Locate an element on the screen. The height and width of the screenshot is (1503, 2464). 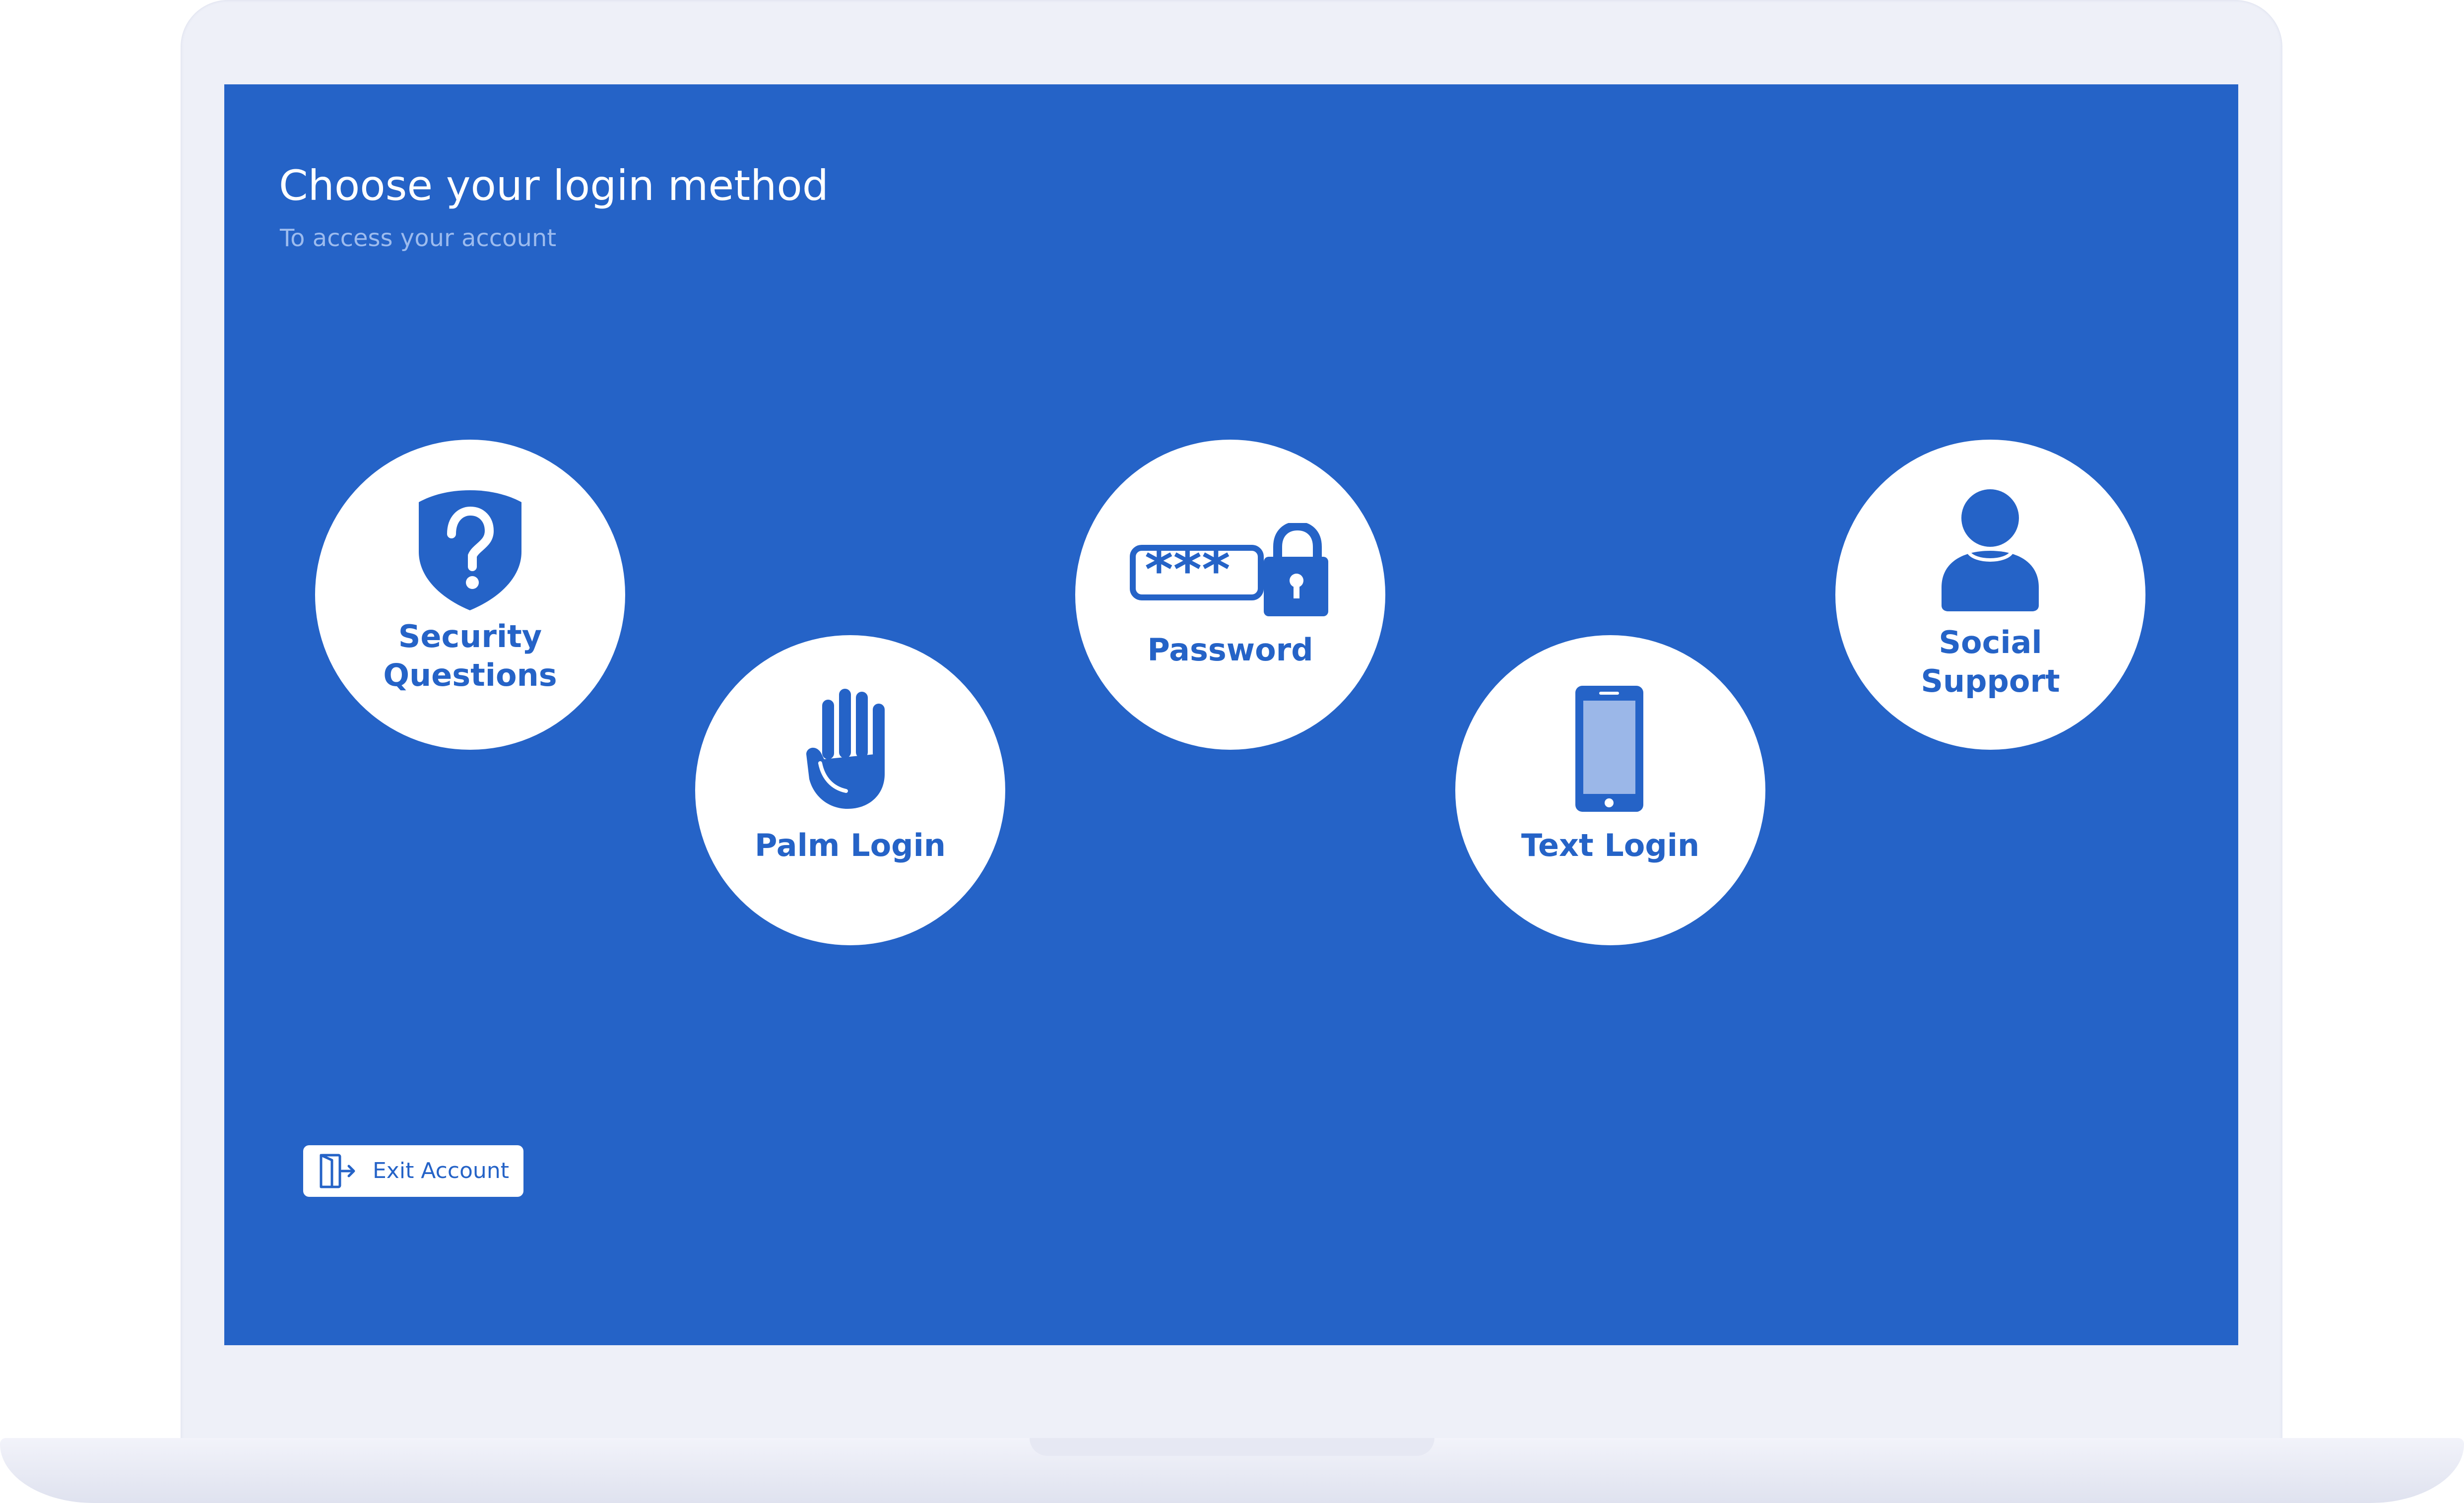
exit-door-icon is located at coordinates (337, 1171).